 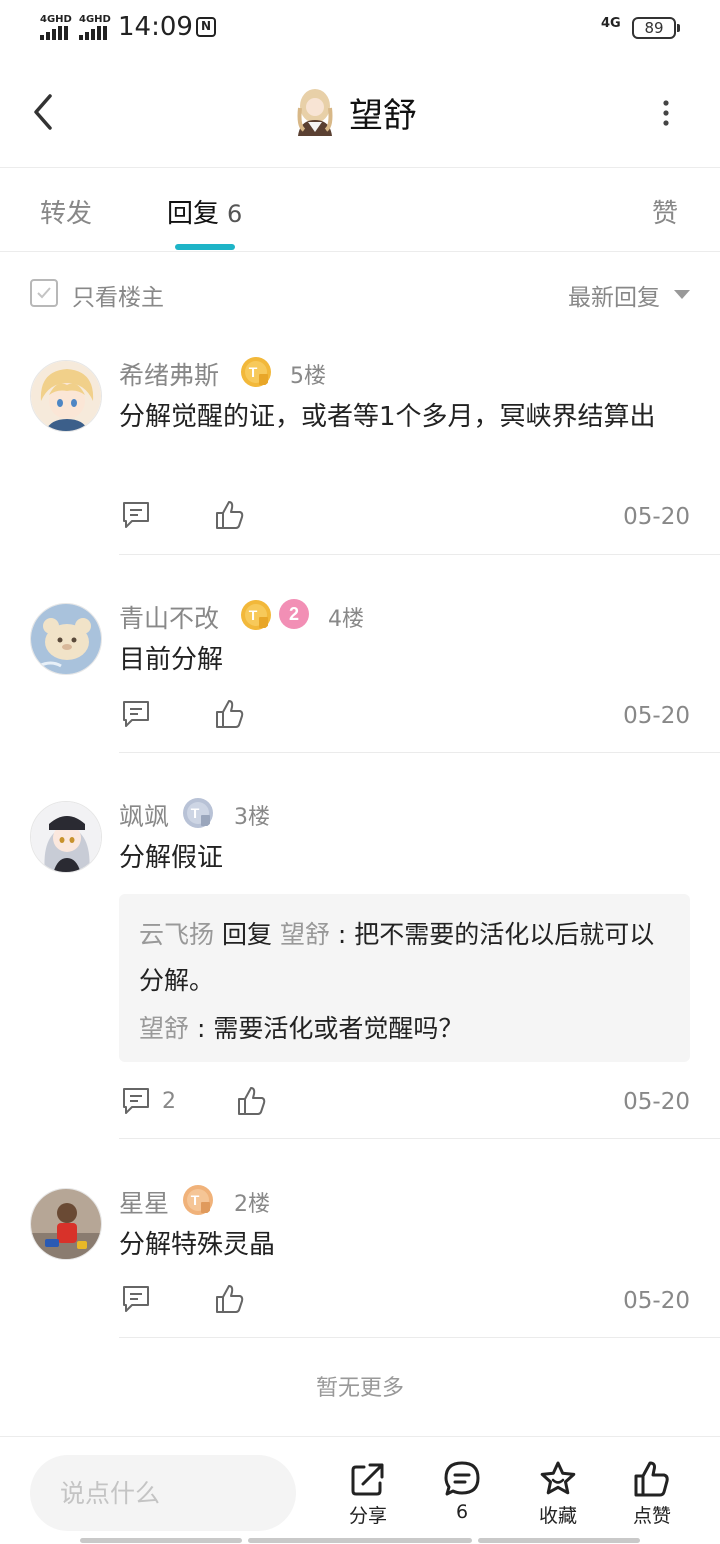 What do you see at coordinates (367, 1516) in the screenshot?
I see `share-label: 分享` at bounding box center [367, 1516].